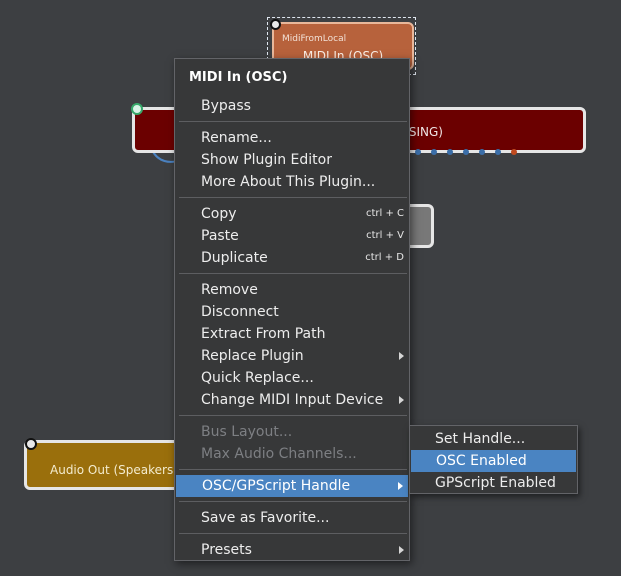 The width and height of the screenshot is (621, 576). I want to click on menu-item-label: OSC/GPScript Handle, so click(276, 486).